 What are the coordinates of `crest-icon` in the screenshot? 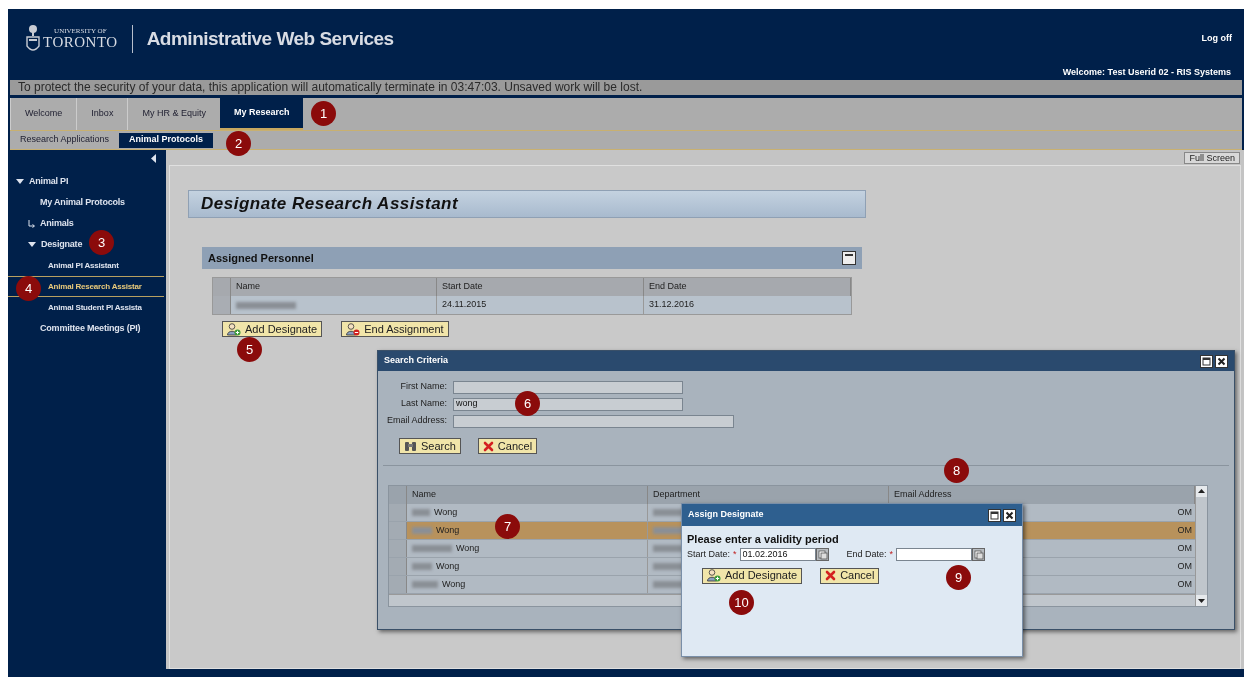 It's located at (33, 39).